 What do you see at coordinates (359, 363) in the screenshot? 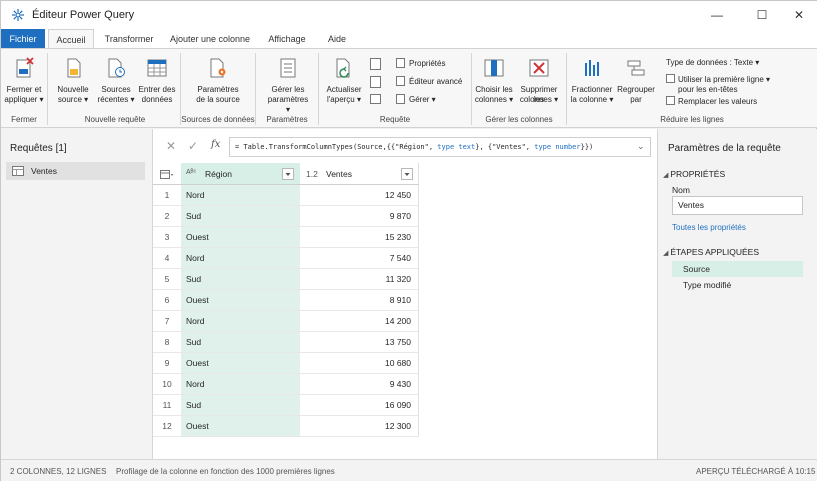
I see `cell-ventes: 10 680` at bounding box center [359, 363].